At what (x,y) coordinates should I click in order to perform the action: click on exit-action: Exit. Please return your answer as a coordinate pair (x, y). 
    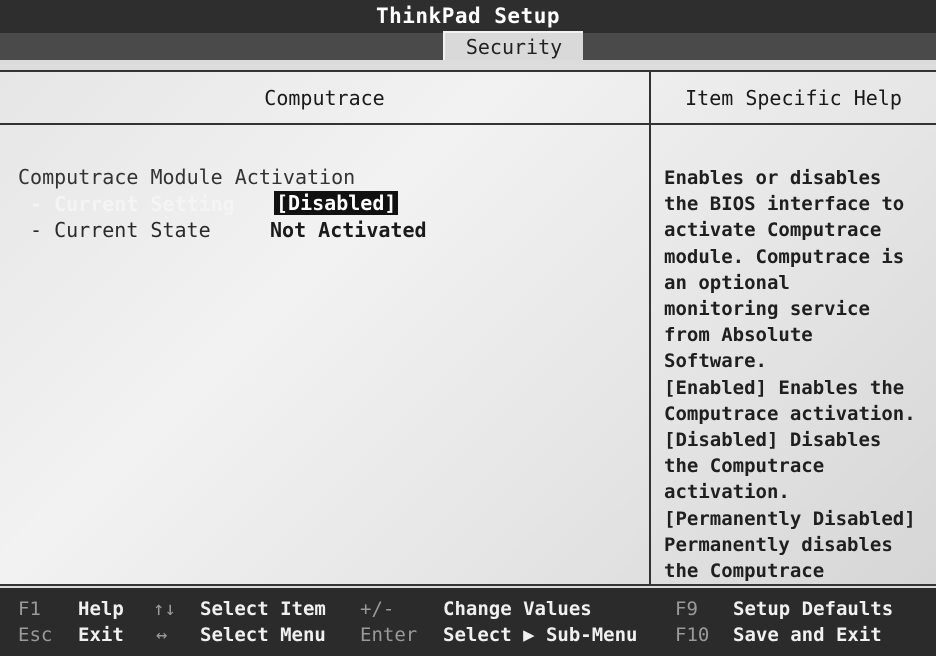
    Looking at the image, I should click on (101, 635).